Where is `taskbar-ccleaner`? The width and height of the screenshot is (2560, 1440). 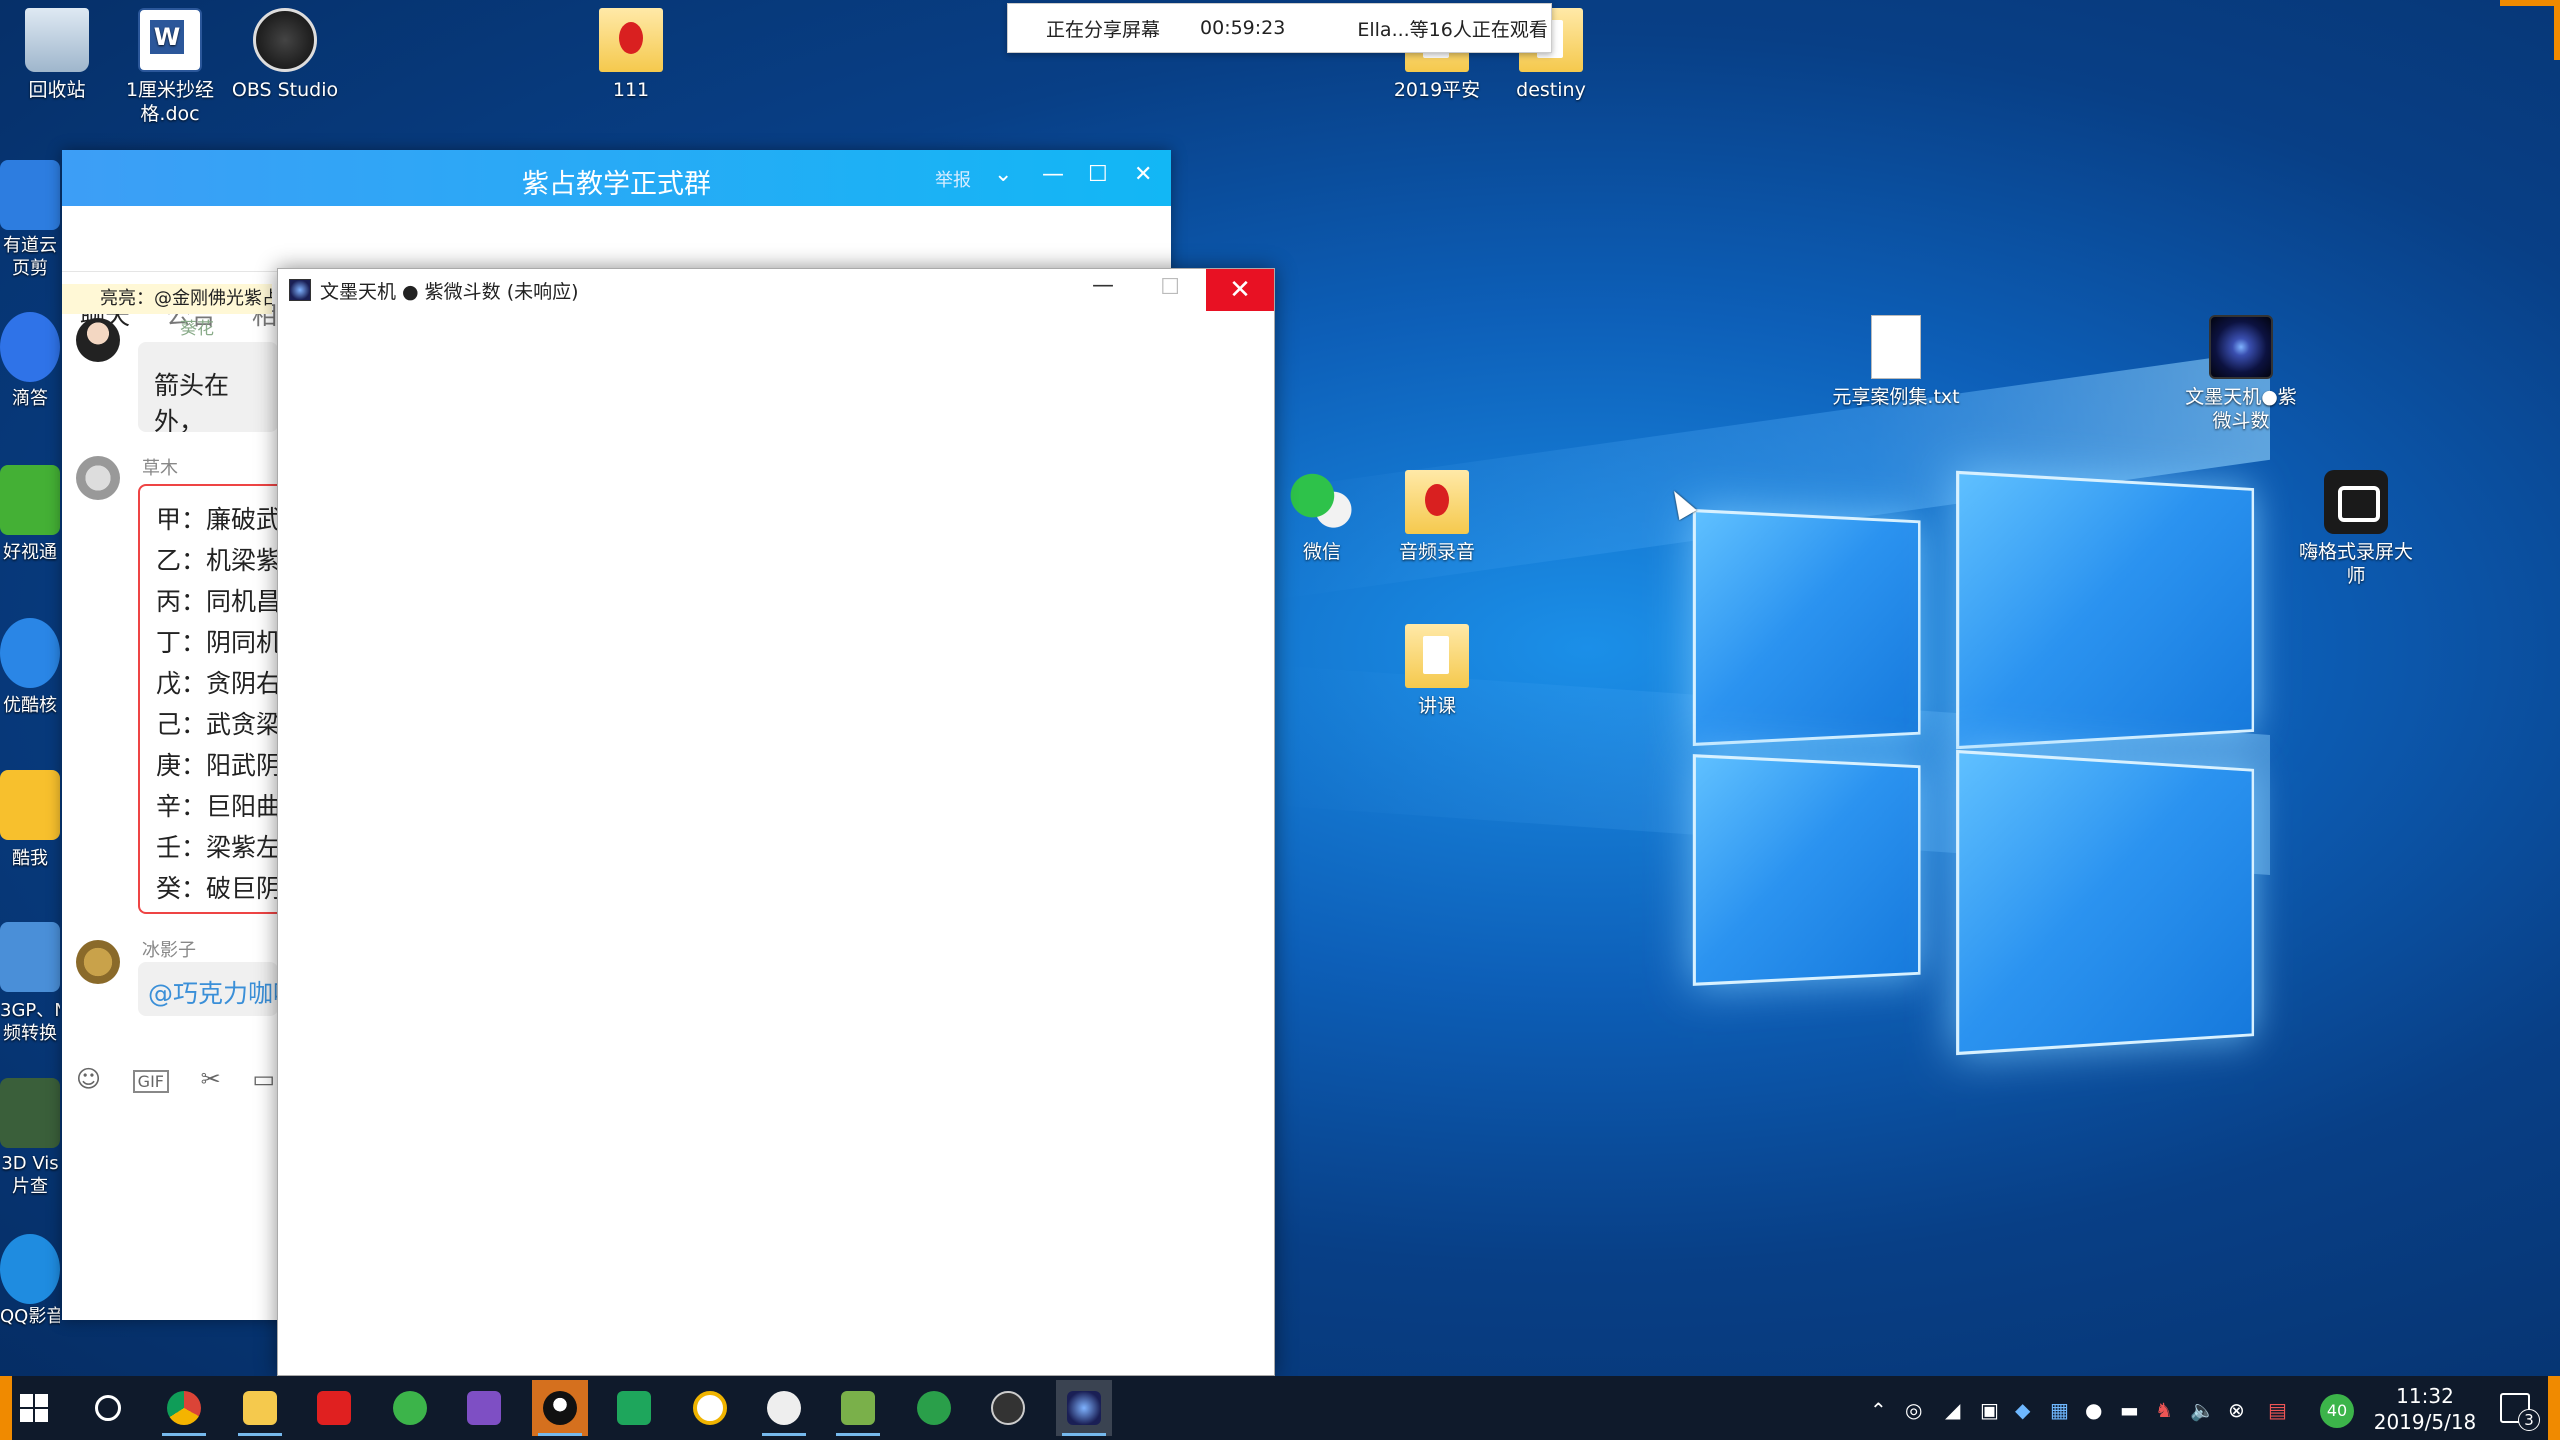 taskbar-ccleaner is located at coordinates (410, 1408).